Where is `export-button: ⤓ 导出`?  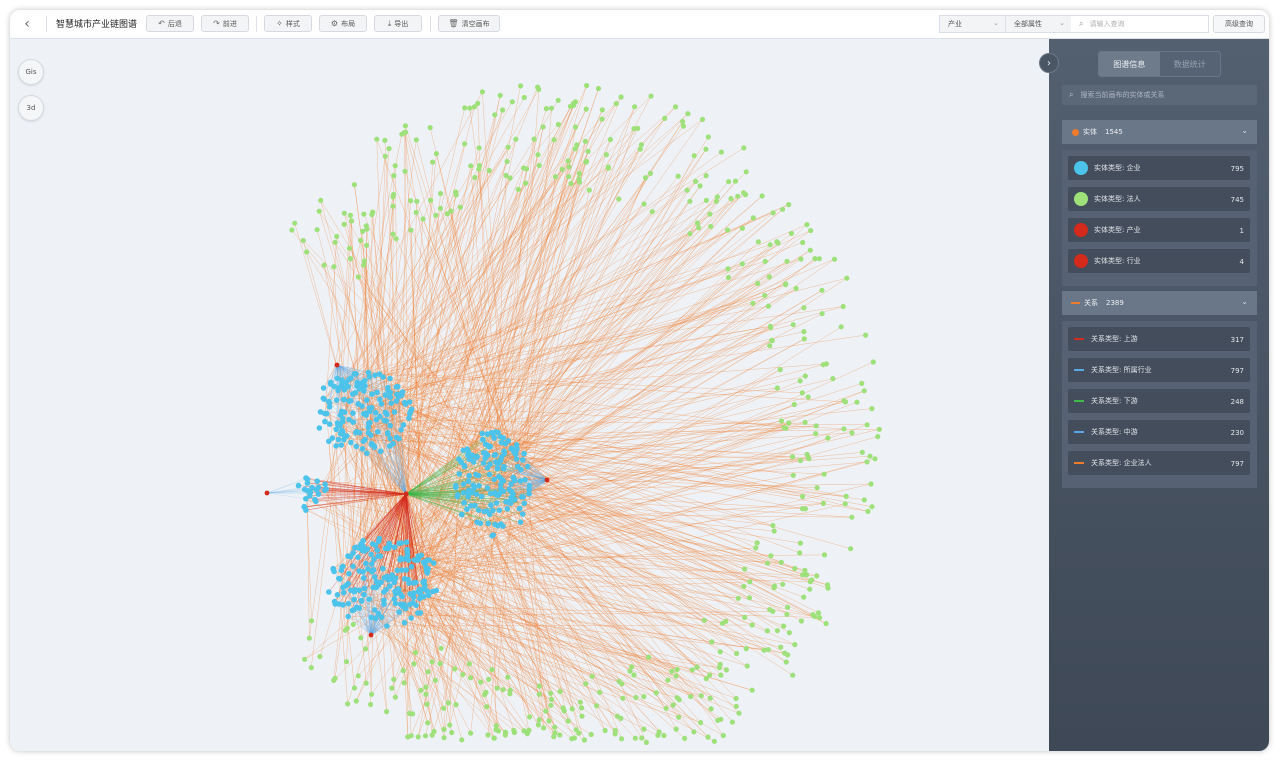 export-button: ⤓ 导出 is located at coordinates (398, 23).